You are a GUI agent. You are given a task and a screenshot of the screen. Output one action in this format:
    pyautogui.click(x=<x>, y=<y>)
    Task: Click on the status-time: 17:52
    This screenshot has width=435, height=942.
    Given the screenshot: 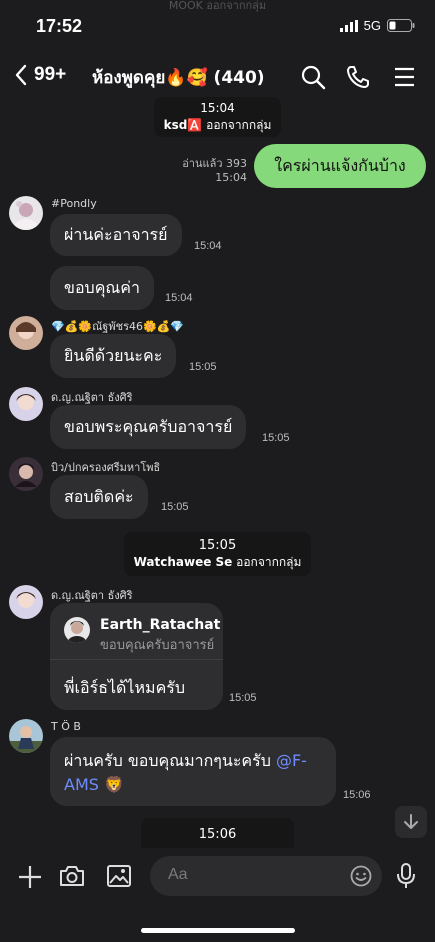 What is the action you would take?
    pyautogui.click(x=59, y=26)
    